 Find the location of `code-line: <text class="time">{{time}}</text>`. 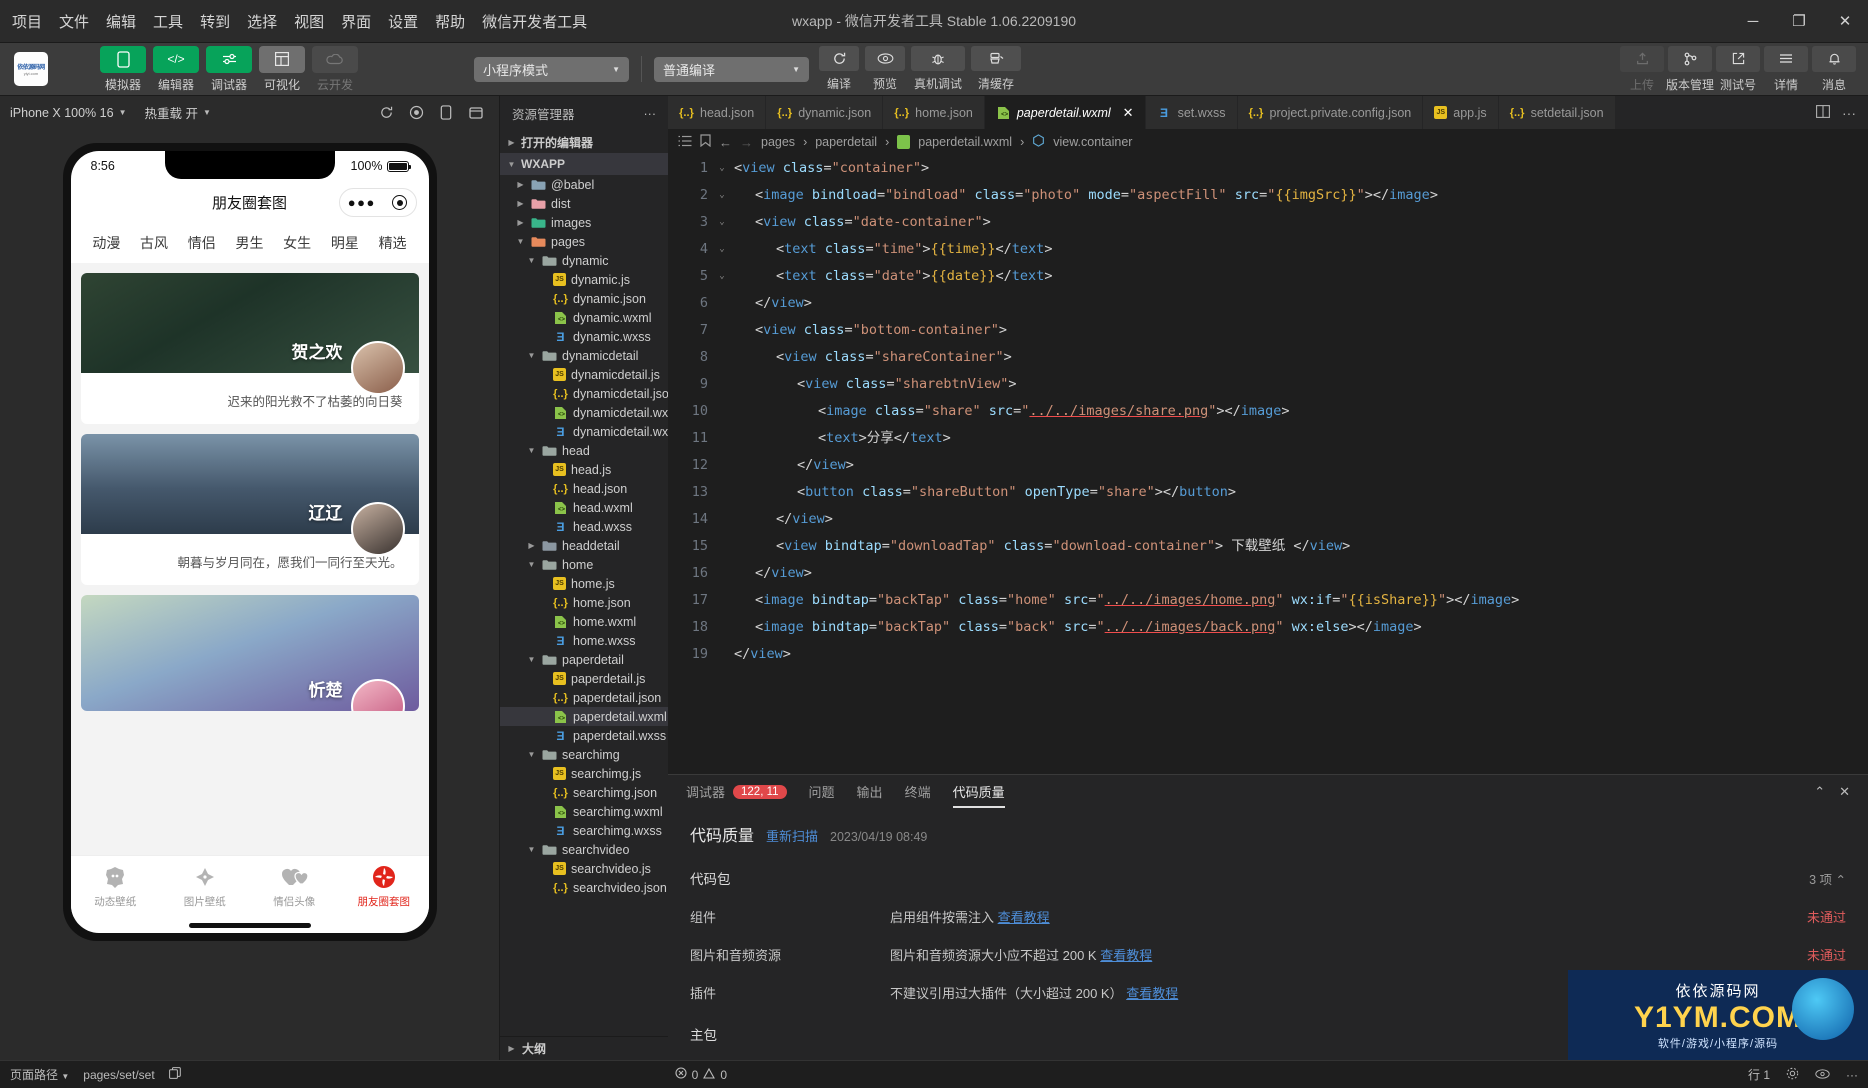

code-line: <text class="time">{{time}}</text> is located at coordinates (1301, 249).